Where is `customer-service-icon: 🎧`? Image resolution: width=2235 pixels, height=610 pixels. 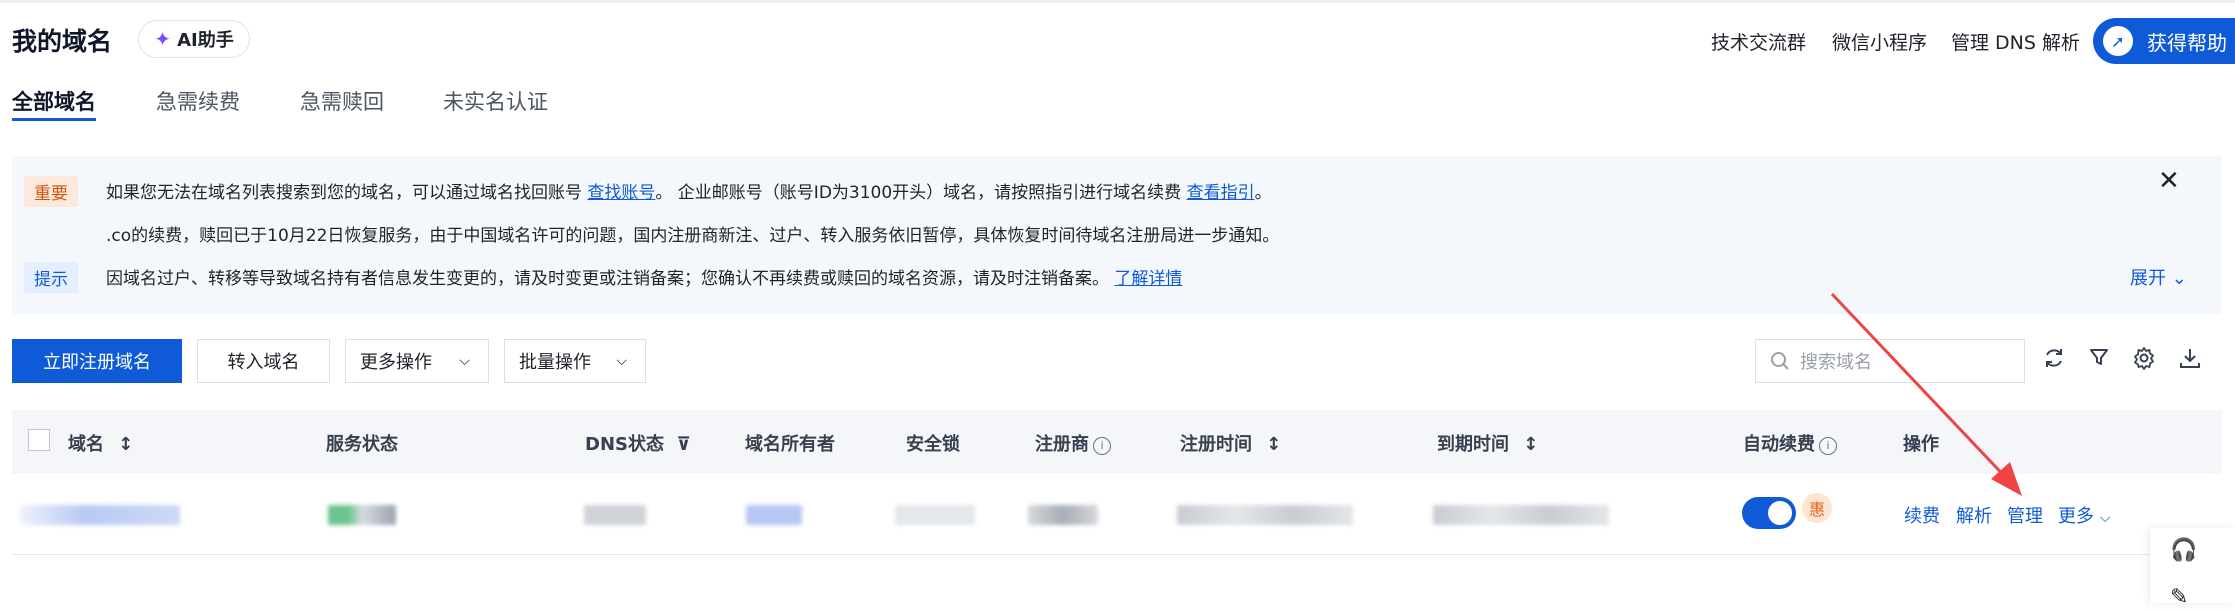
customer-service-icon: 🎧 is located at coordinates (2183, 550).